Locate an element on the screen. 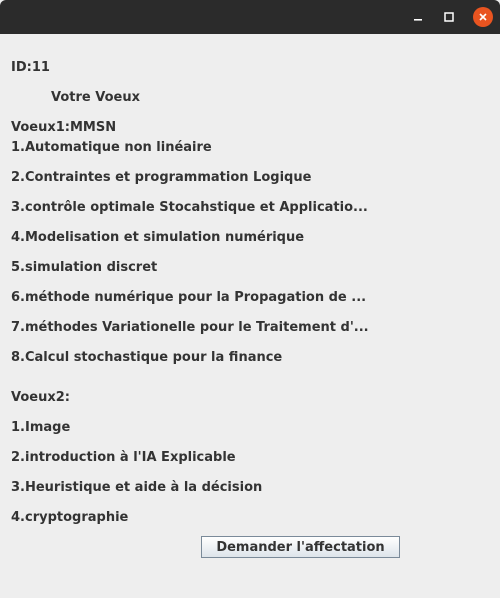 The width and height of the screenshot is (500, 598). voeux2-heading: Voeux2: is located at coordinates (40, 397).